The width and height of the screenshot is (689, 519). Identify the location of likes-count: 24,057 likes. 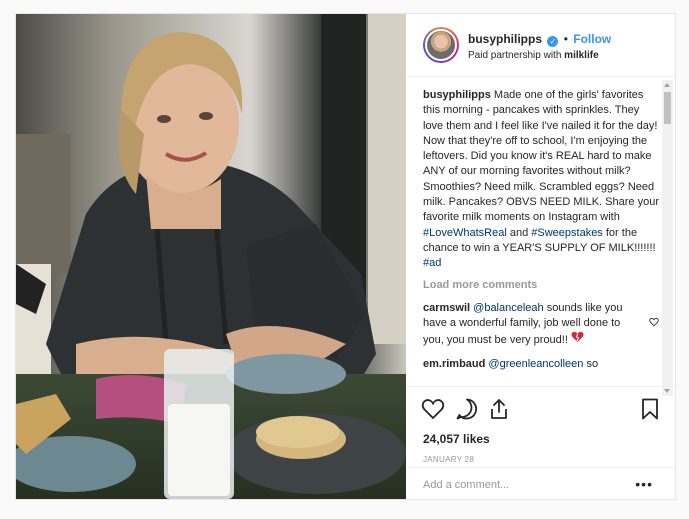
(456, 439).